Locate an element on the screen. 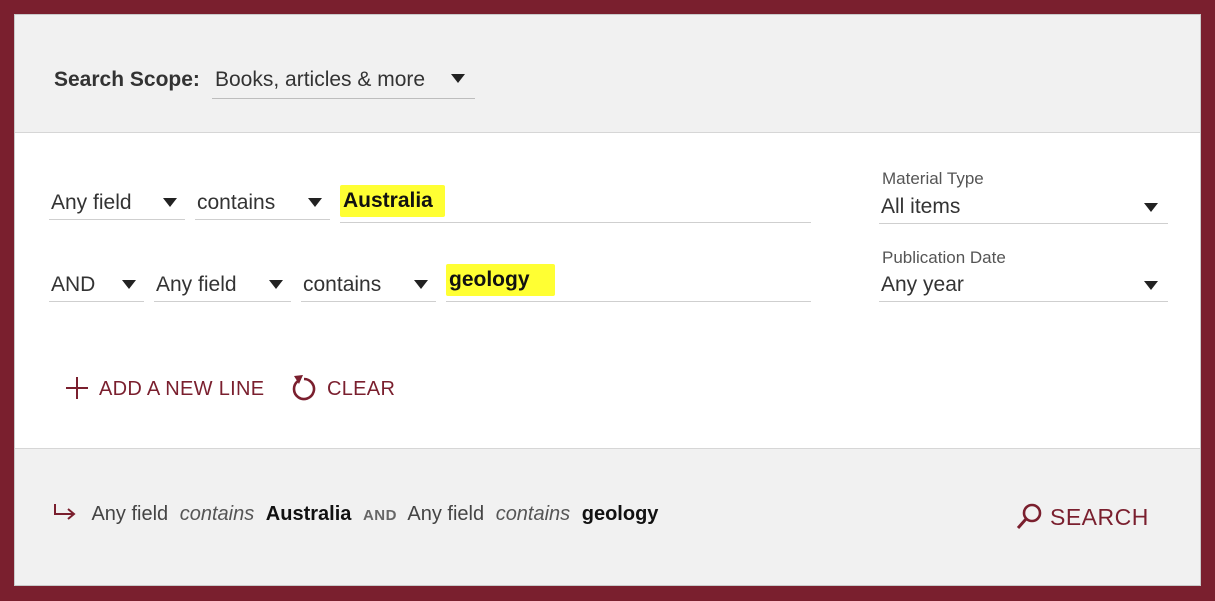  material-type-dropdown: All items is located at coordinates (1023, 207).